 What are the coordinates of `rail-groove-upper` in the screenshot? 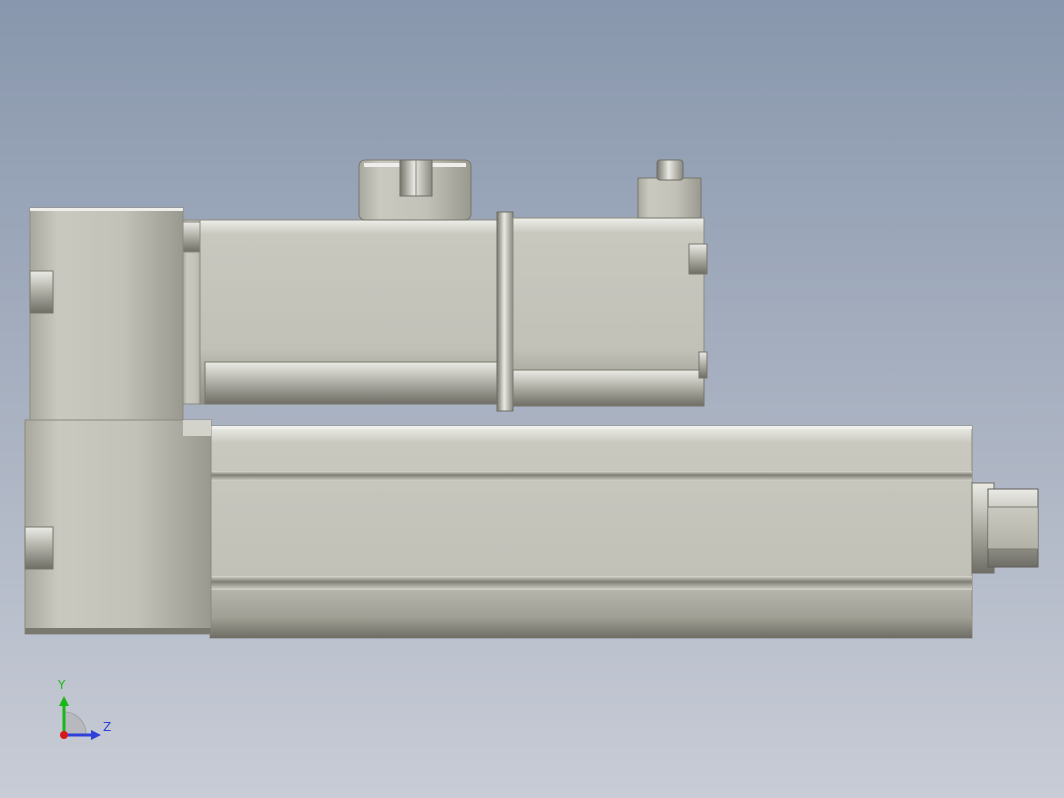 It's located at (591, 476).